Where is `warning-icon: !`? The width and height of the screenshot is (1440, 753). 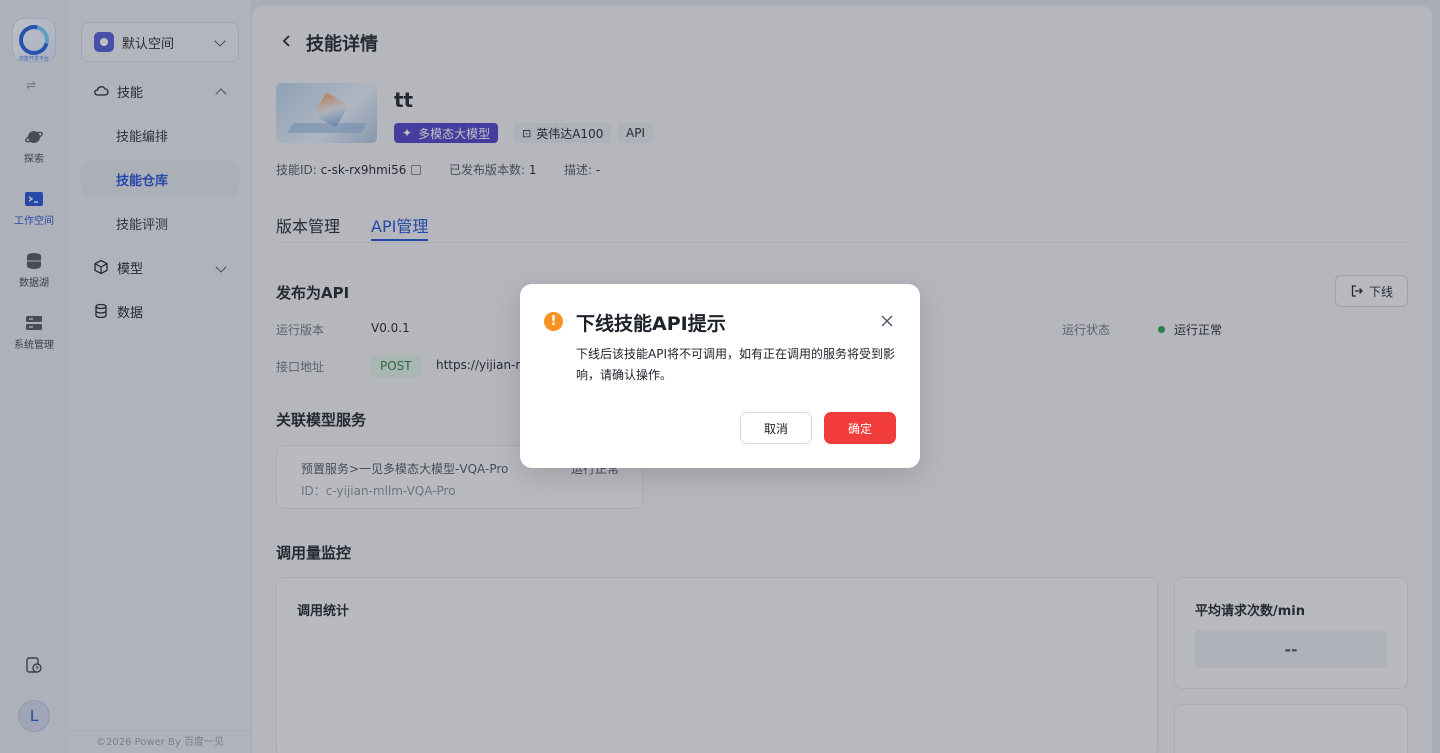 warning-icon: ! is located at coordinates (553, 321).